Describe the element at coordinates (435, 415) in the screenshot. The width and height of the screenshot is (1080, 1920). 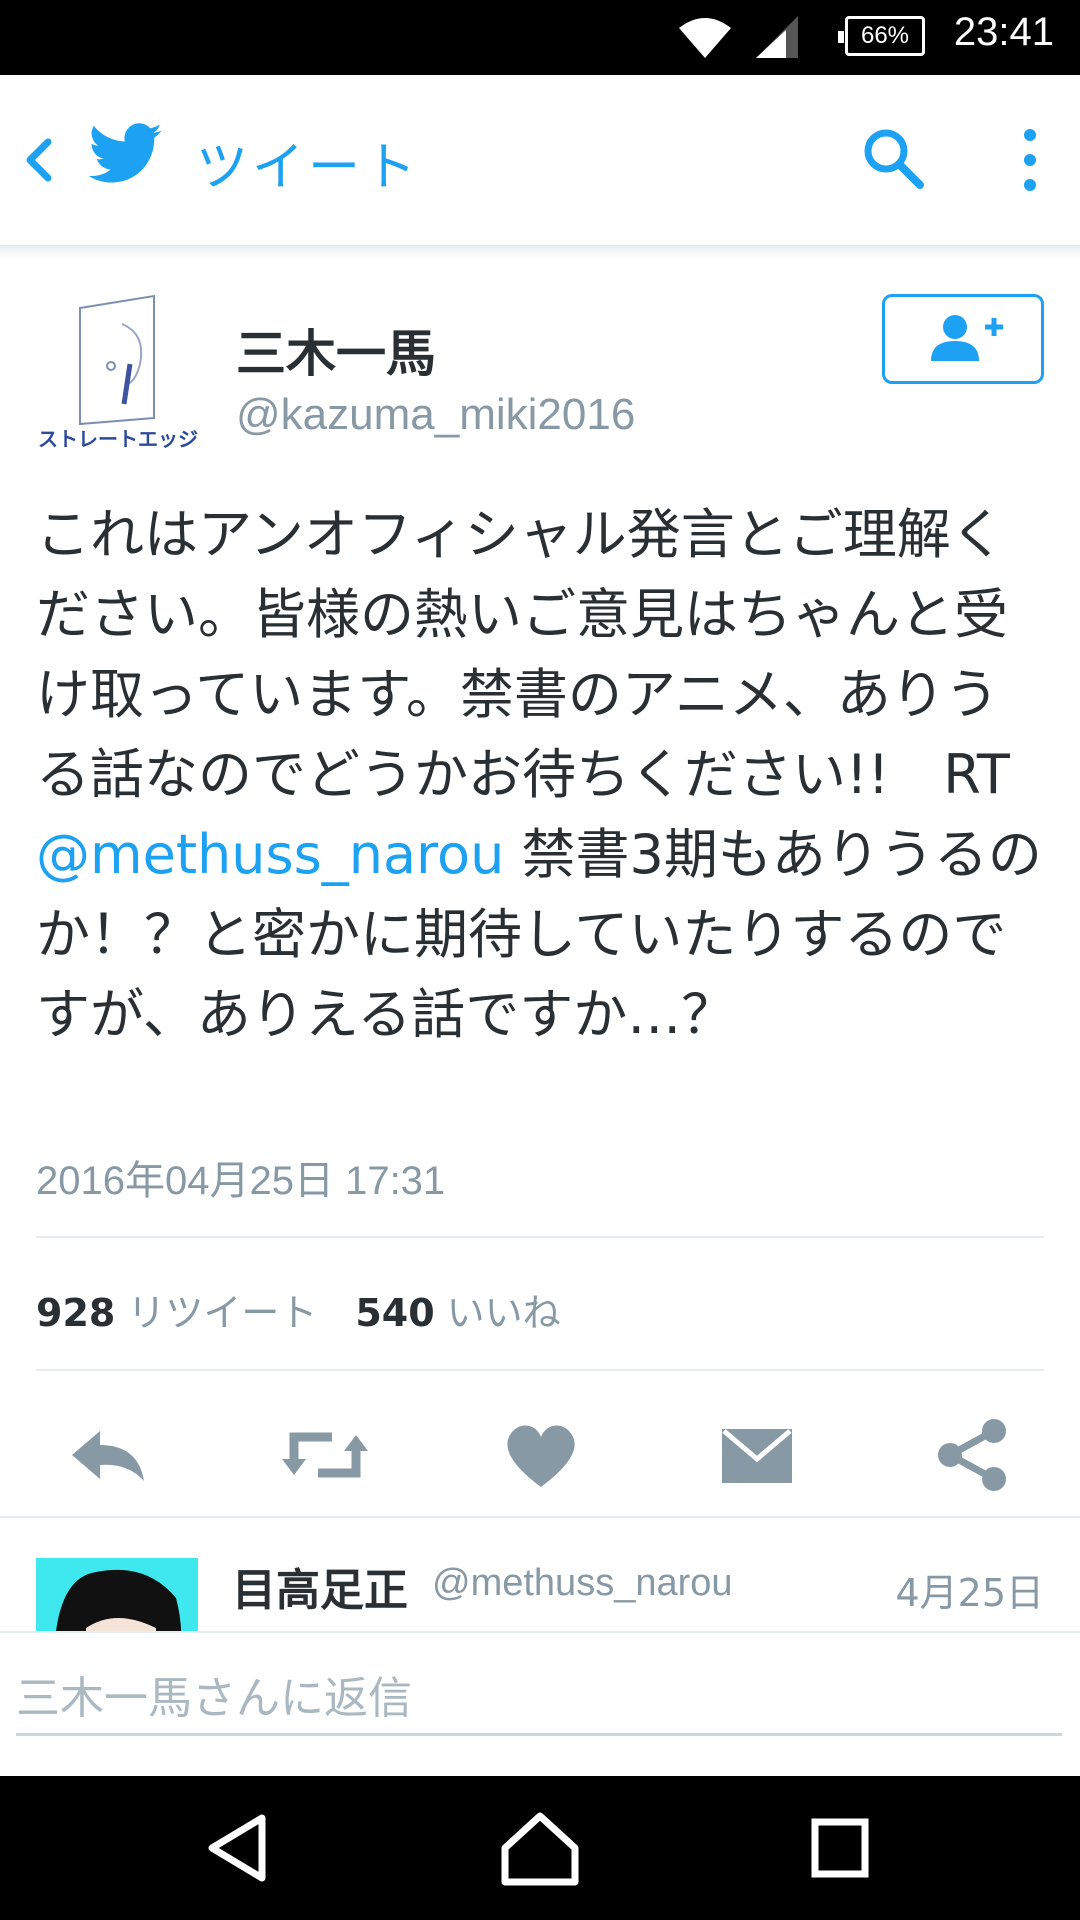
I see `author-handle: @kazuma_miki2016` at that location.